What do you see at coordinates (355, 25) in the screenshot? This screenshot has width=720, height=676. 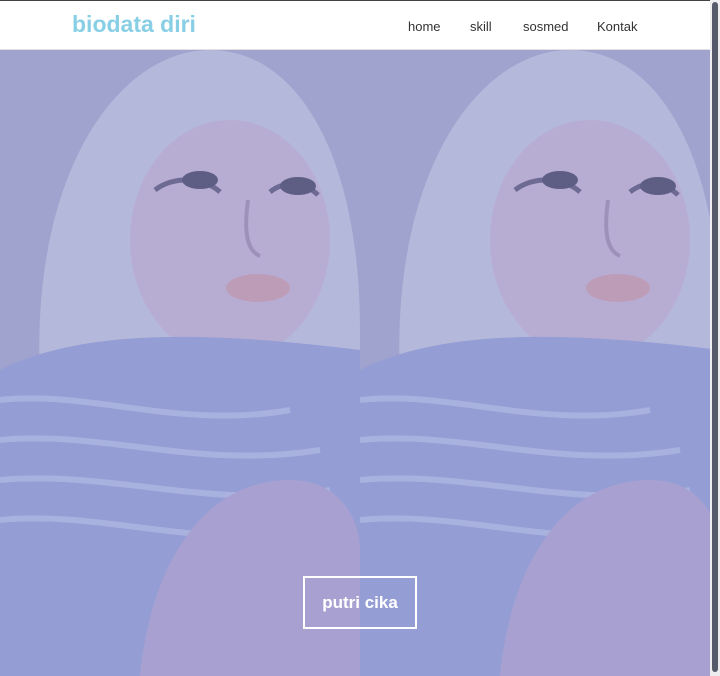 I see `navbar: biodata diri home skill sosmed Kontak` at bounding box center [355, 25].